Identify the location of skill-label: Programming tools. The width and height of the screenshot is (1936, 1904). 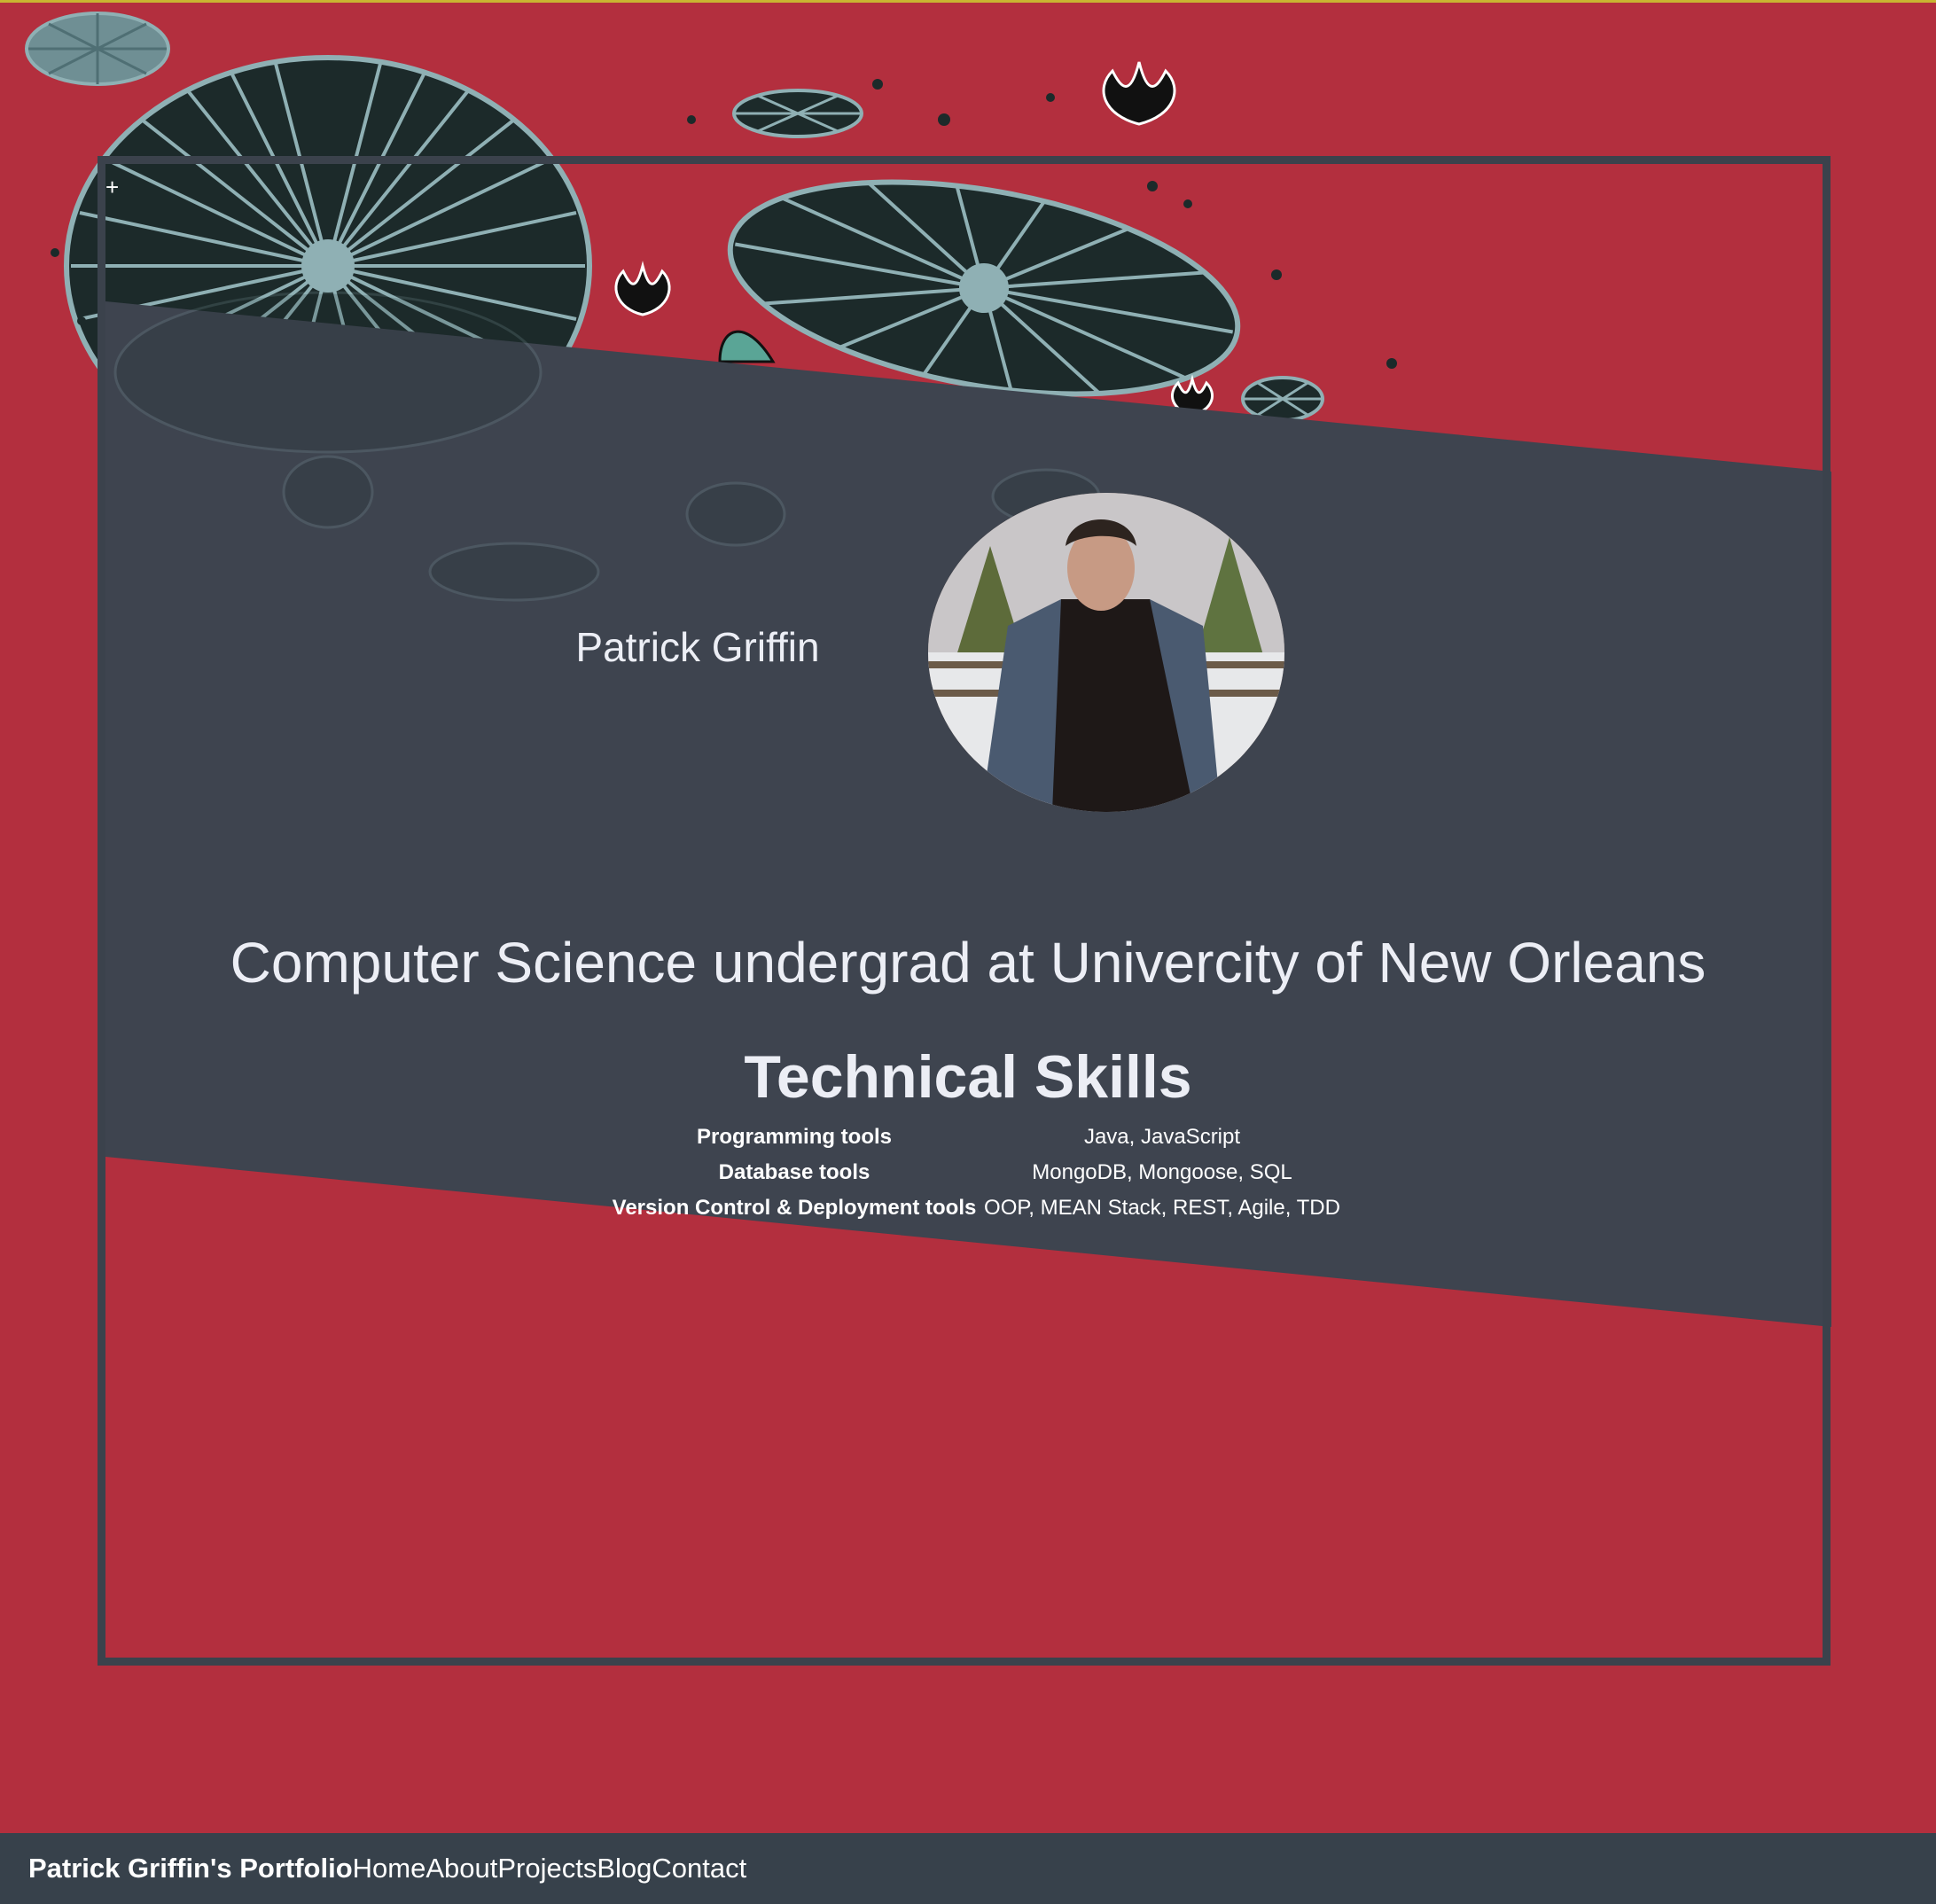
(794, 1137).